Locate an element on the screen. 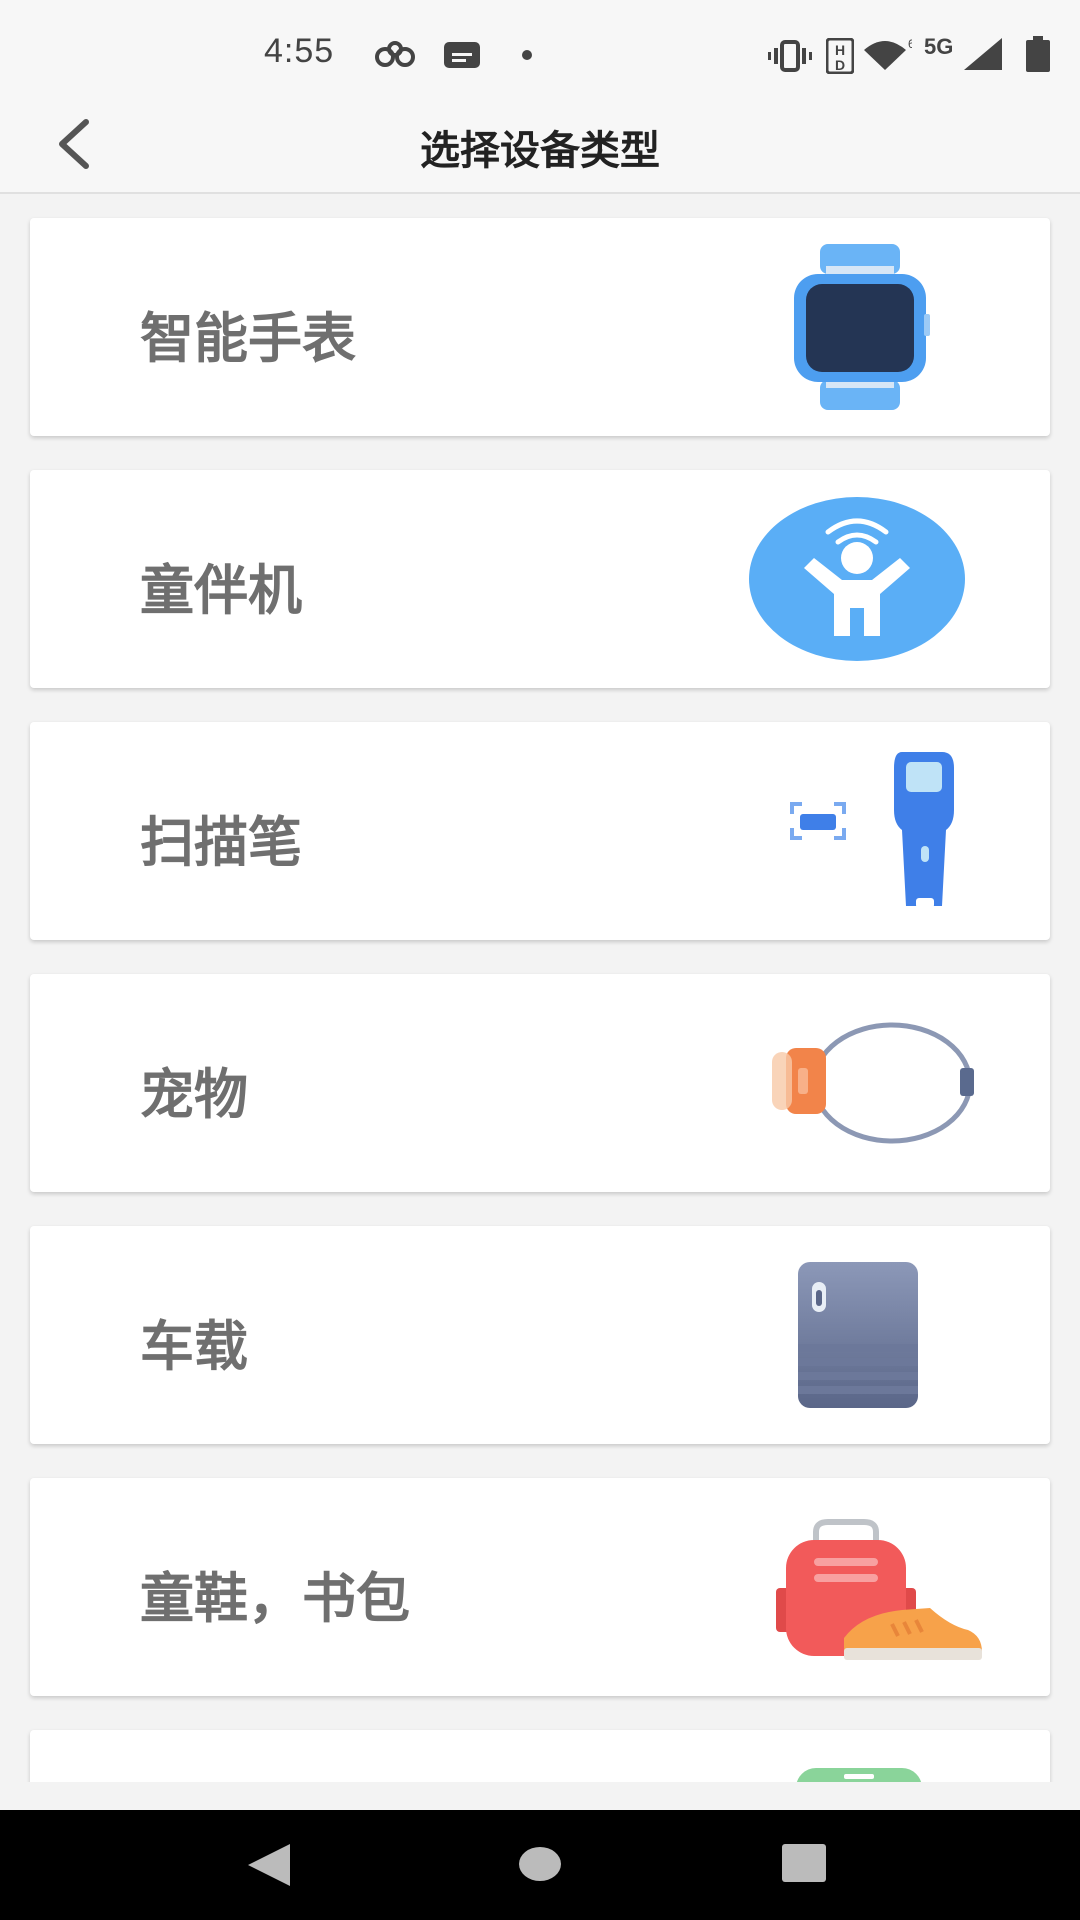  message-icon is located at coordinates (462, 55).